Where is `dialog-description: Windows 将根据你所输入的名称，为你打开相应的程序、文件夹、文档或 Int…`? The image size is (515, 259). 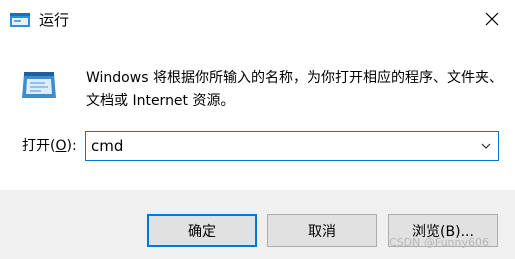
dialog-description: Windows 将根据你所输入的名称，为你打开相应的程序、文件夹、文档或 Int… is located at coordinates (294, 89).